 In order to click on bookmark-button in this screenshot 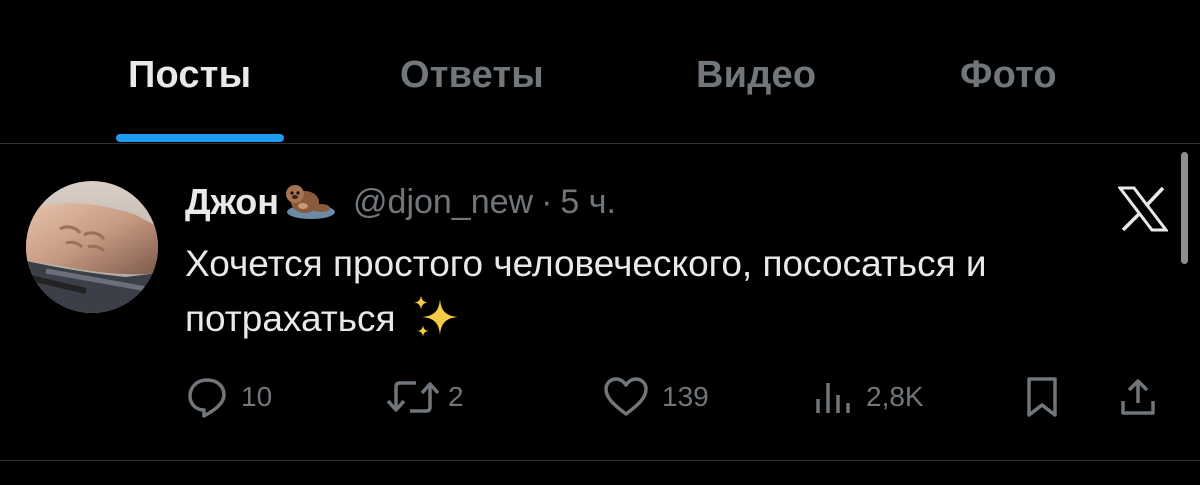, I will do `click(1042, 397)`.